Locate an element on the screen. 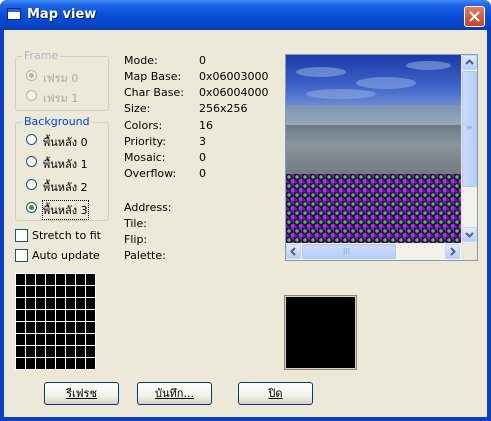 The height and width of the screenshot is (421, 491). scroll-right-button is located at coordinates (452, 251).